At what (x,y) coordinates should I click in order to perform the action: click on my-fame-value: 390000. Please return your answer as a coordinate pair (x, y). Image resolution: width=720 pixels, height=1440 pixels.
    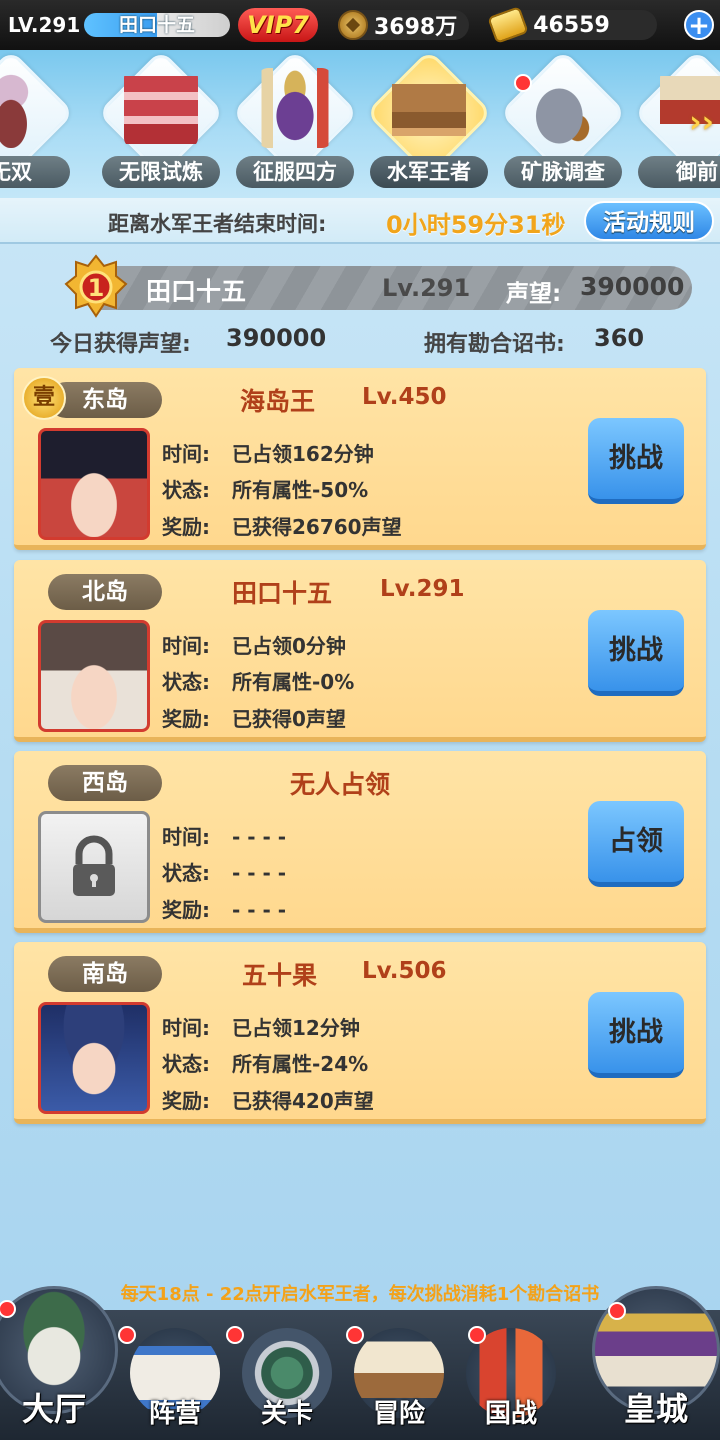
    Looking at the image, I should click on (632, 286).